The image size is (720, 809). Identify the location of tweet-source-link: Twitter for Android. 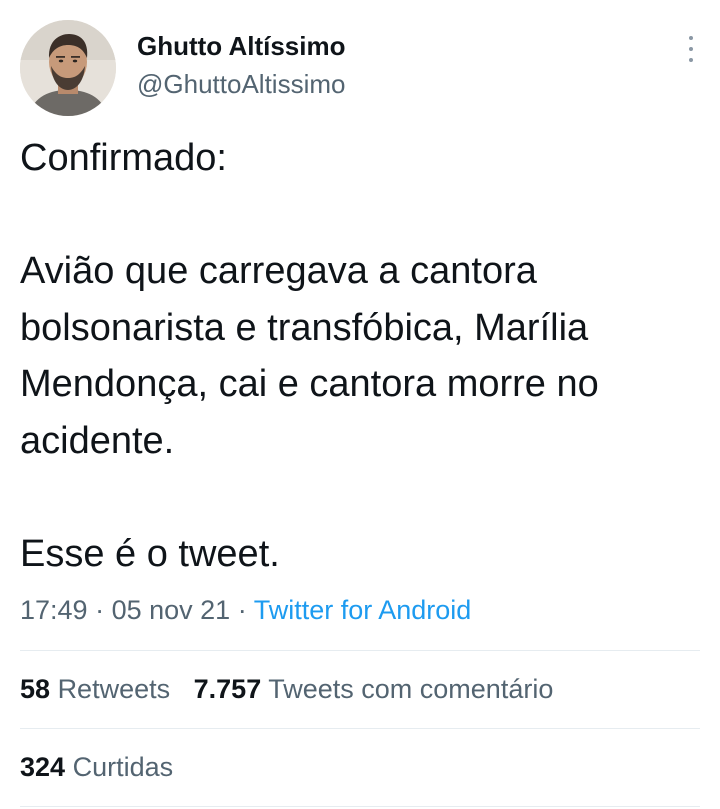
(363, 610).